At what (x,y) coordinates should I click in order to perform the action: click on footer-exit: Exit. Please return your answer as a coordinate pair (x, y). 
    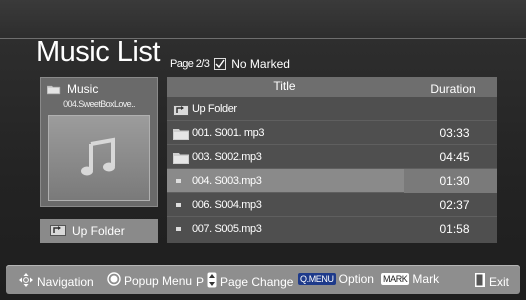
    Looking at the image, I should click on (491, 281).